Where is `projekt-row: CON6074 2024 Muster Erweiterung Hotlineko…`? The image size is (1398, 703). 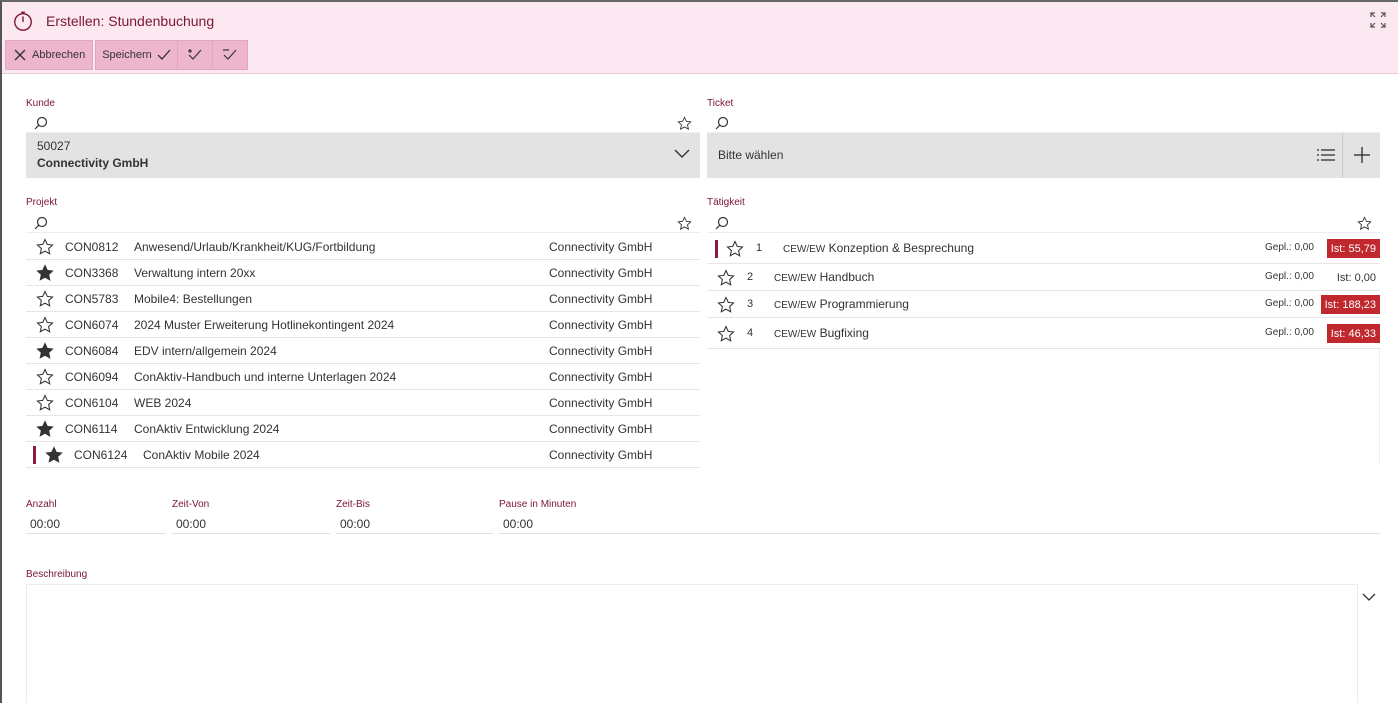 projekt-row: CON6074 2024 Muster Erweiterung Hotlineko… is located at coordinates (363, 325).